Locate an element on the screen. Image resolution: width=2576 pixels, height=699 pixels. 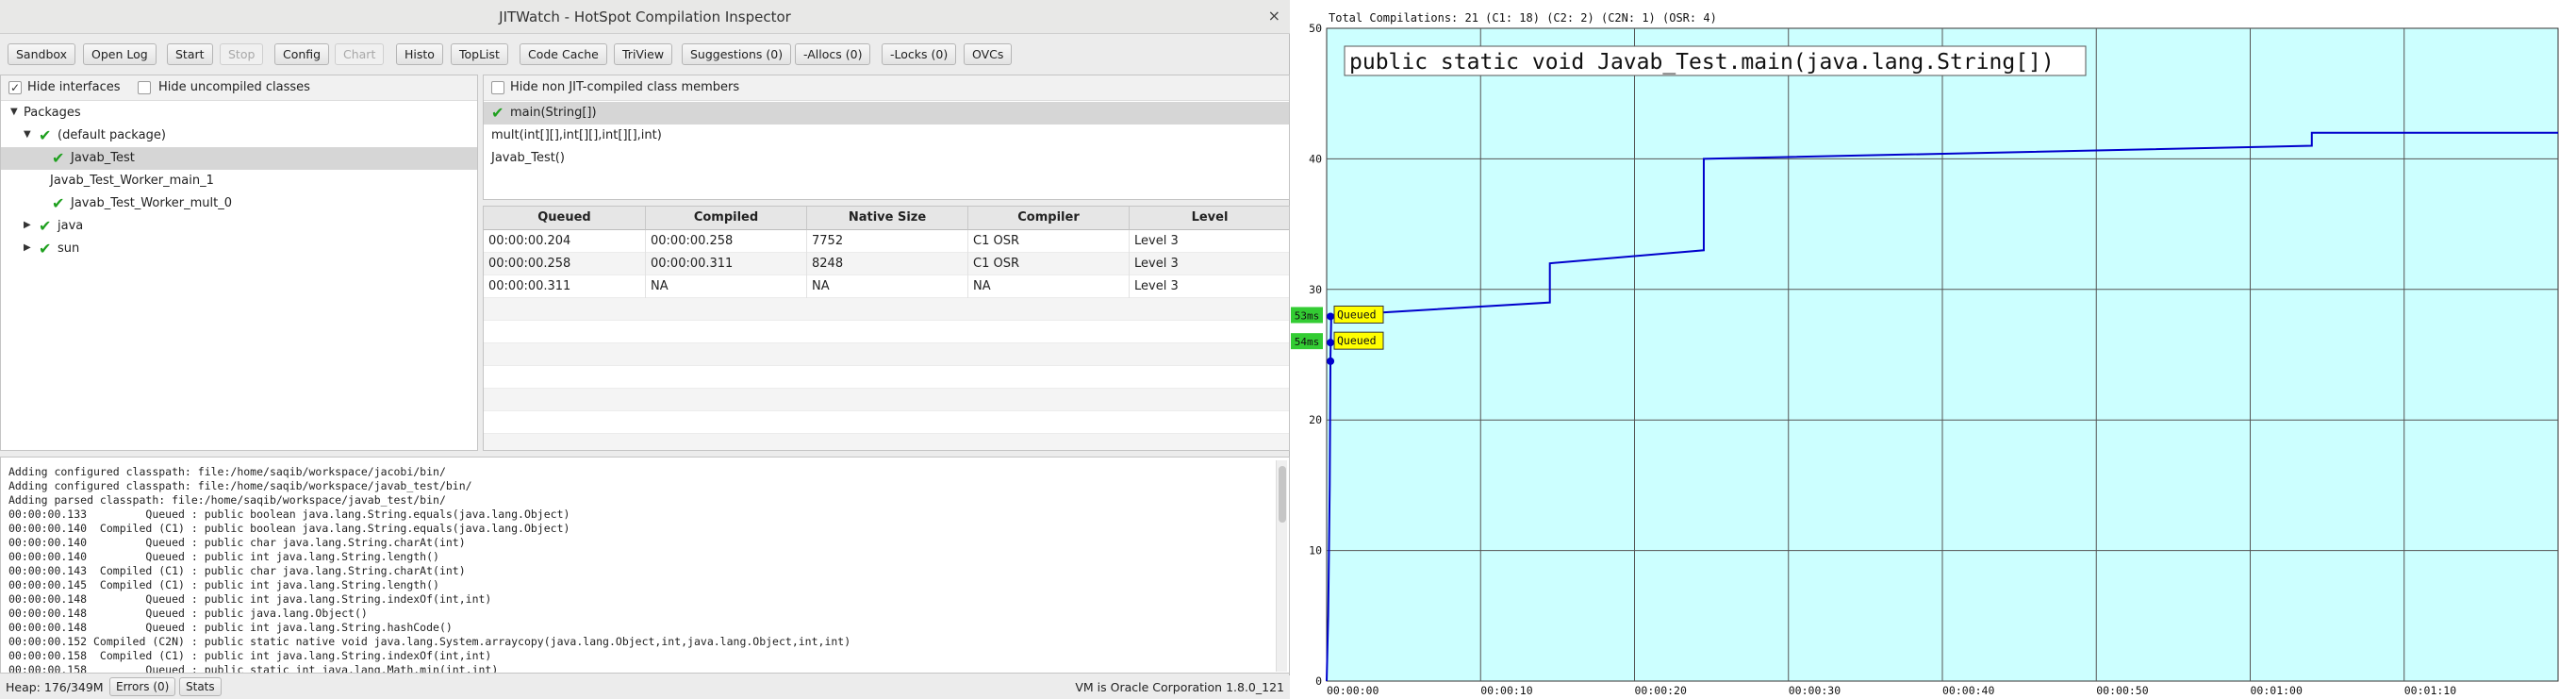
tree-node-packages: ▼ Packages is located at coordinates (239, 114).